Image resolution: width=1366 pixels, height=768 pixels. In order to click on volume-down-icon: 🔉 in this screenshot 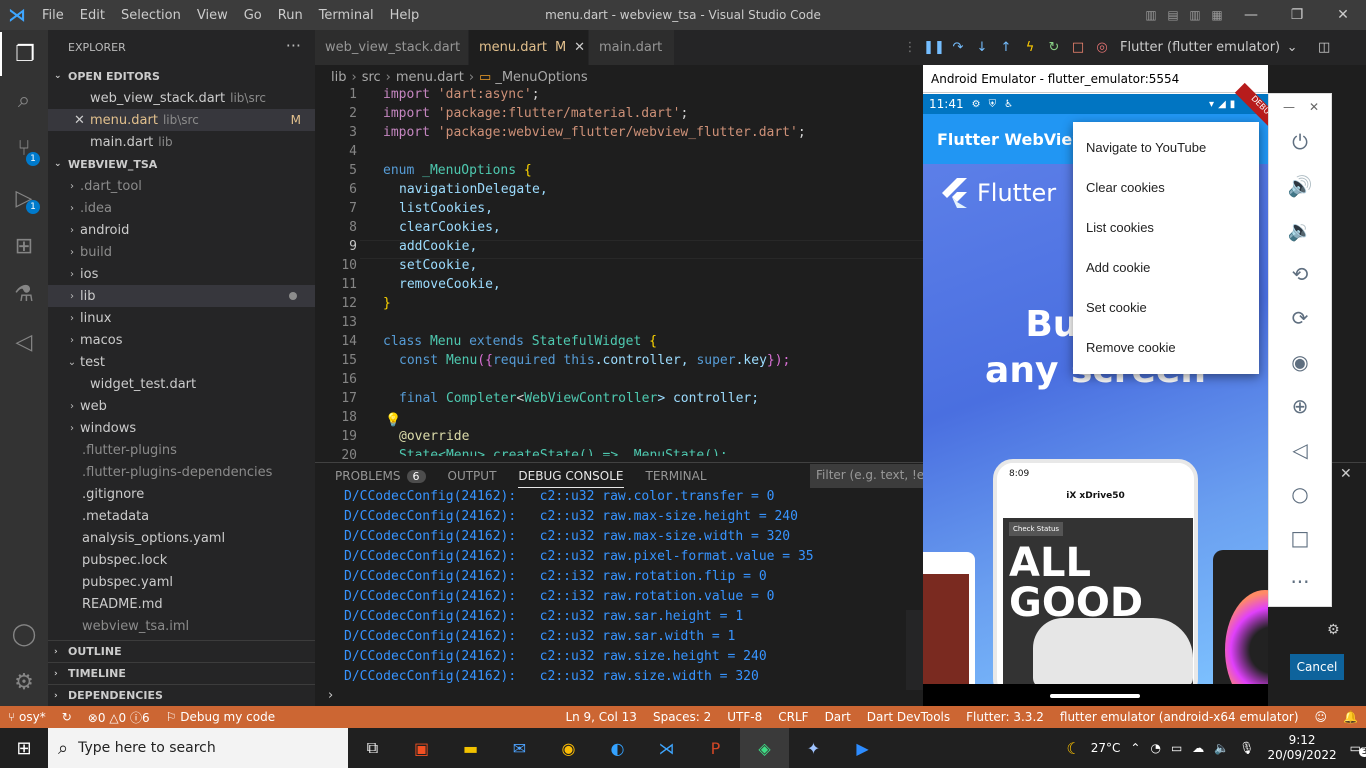, I will do `click(1300, 230)`.